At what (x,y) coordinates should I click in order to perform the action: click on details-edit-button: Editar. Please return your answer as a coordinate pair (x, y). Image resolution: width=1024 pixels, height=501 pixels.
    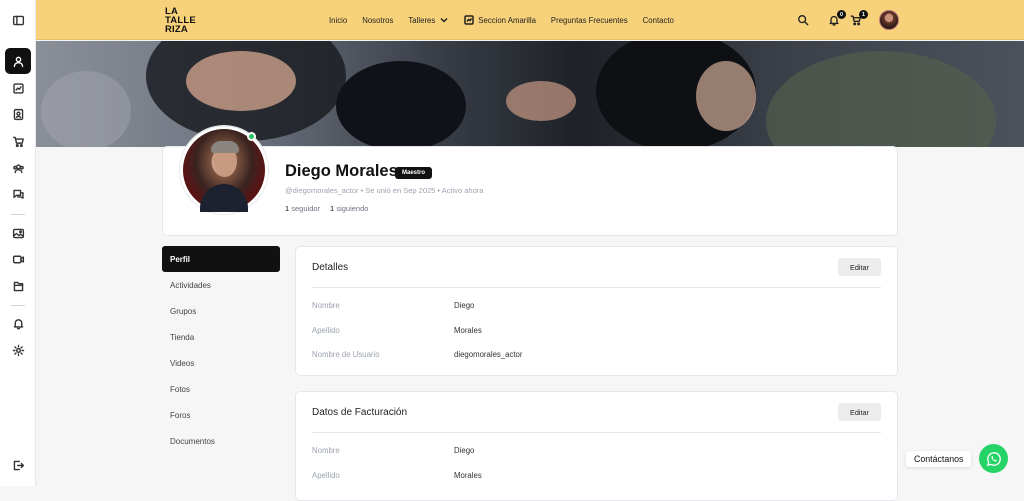
    Looking at the image, I should click on (859, 267).